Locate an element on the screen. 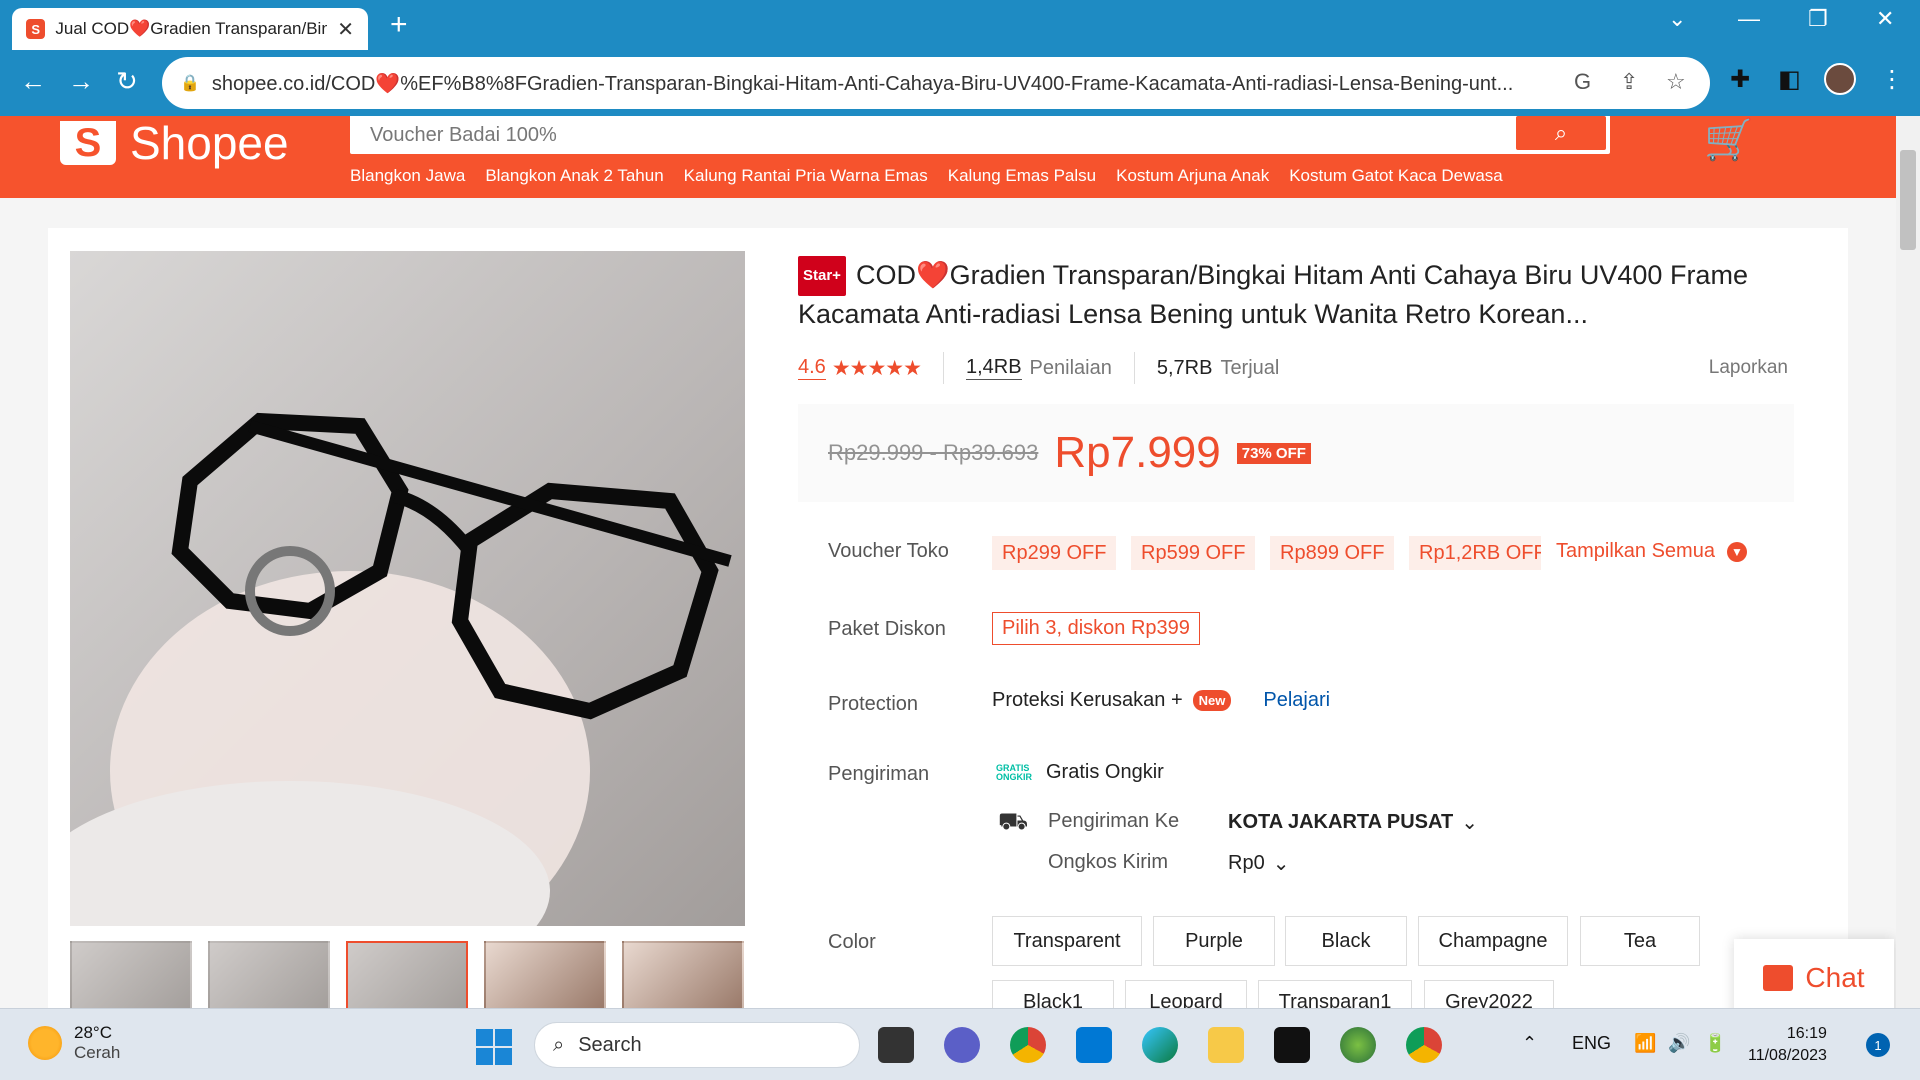 This screenshot has height=1080, width=1920. search-input: Voucher Badai 100% is located at coordinates (980, 135).